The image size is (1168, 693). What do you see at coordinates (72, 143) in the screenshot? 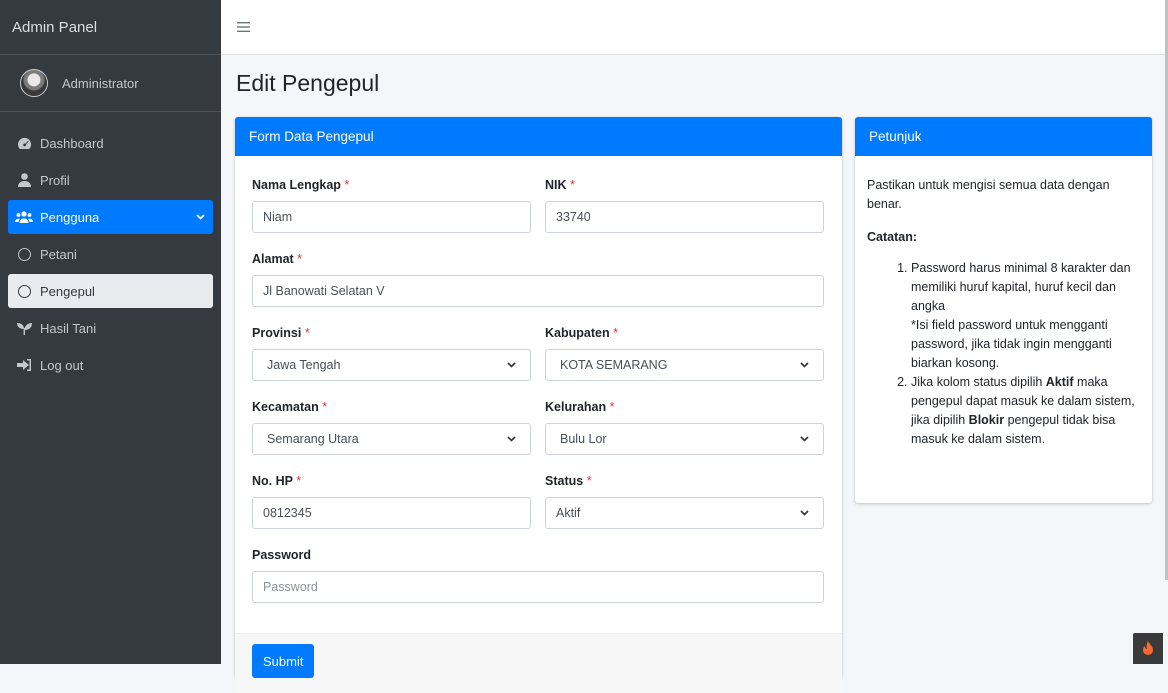
I see `sidebar-item-label: Dashboard` at bounding box center [72, 143].